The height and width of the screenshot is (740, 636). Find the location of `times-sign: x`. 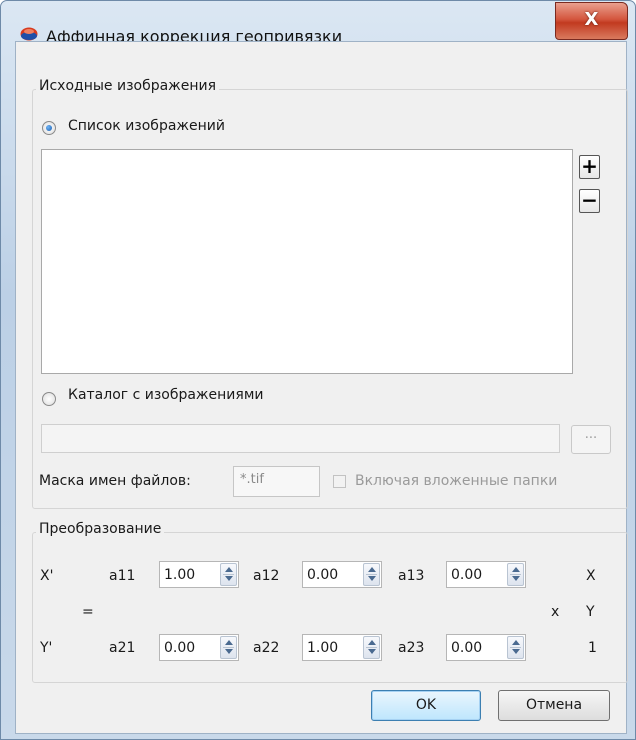

times-sign: x is located at coordinates (555, 612).